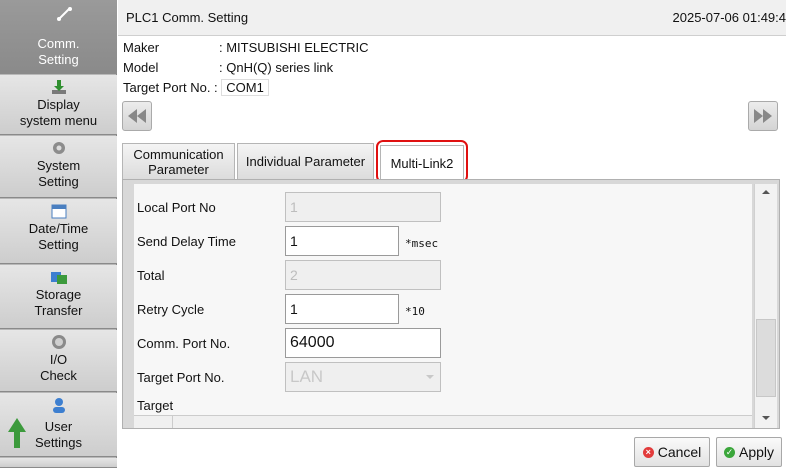 The width and height of the screenshot is (786, 468). What do you see at coordinates (430, 377) in the screenshot?
I see `chevron-down-icon` at bounding box center [430, 377].